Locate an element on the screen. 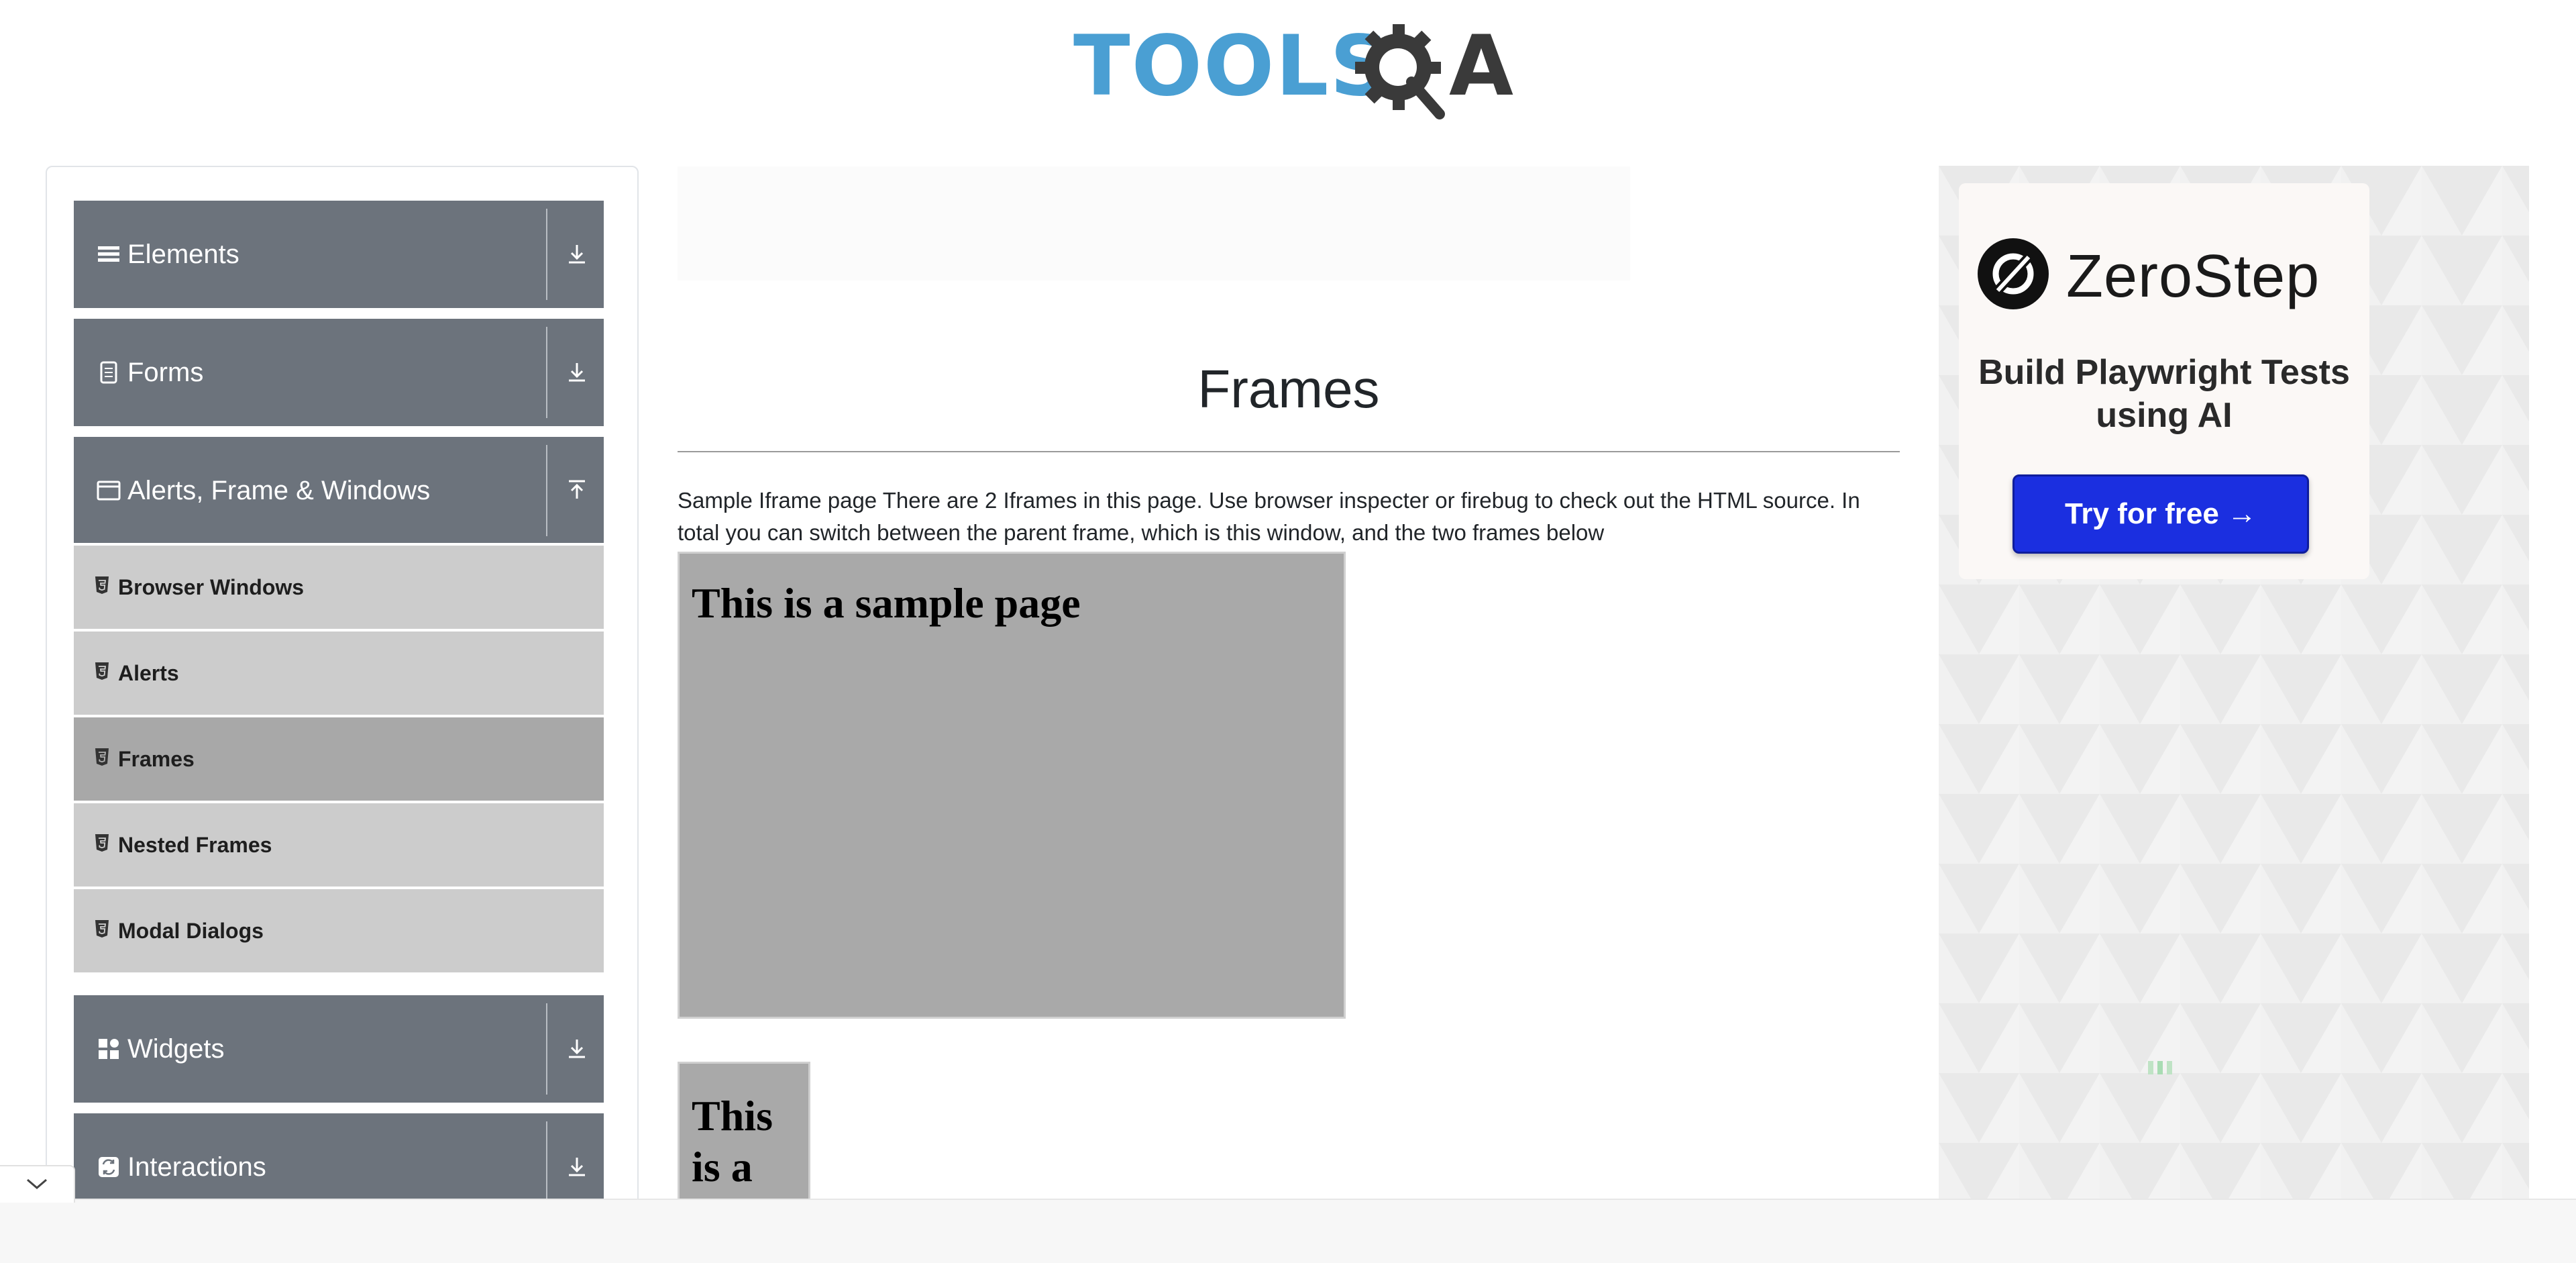  gear-icon is located at coordinates (1400, 71).